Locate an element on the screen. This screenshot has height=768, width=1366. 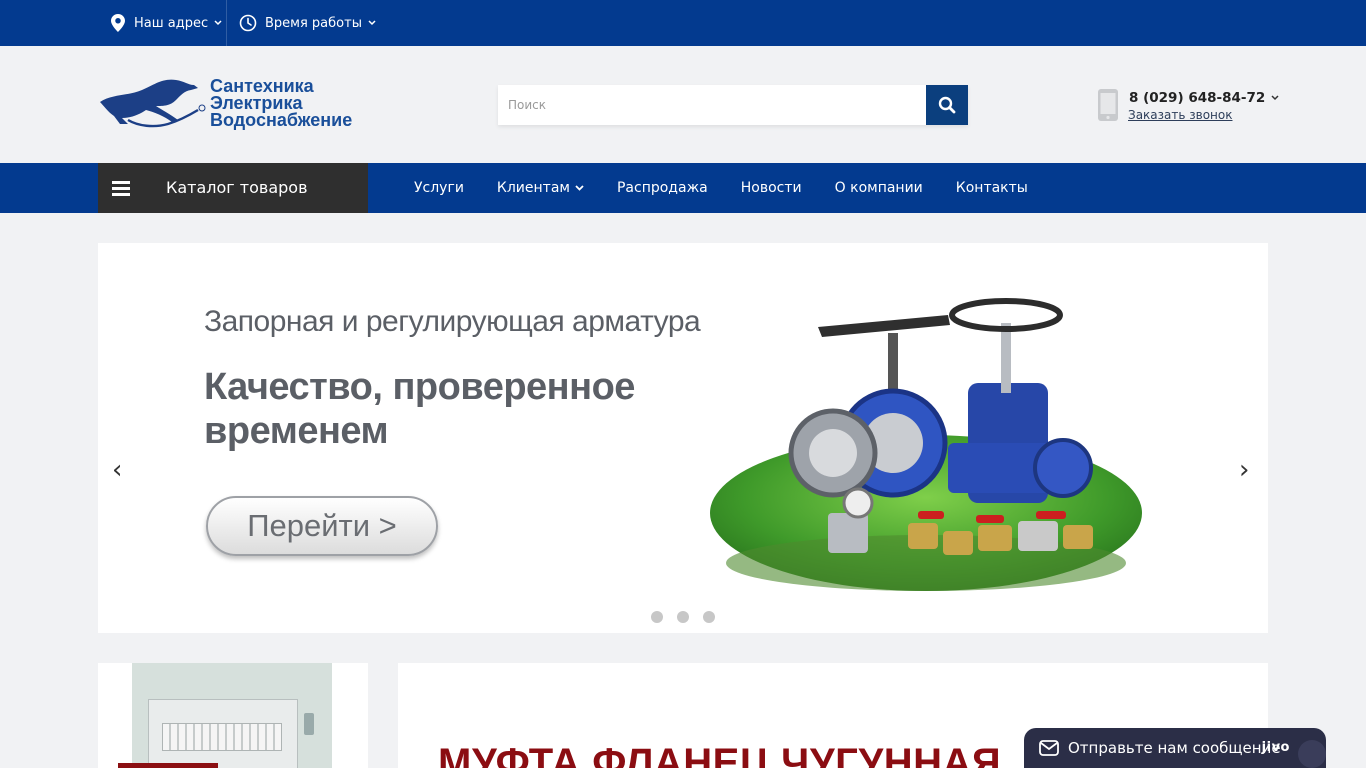
phone-dropdown: 8 (029) 648-84-72 is located at coordinates (1204, 98).